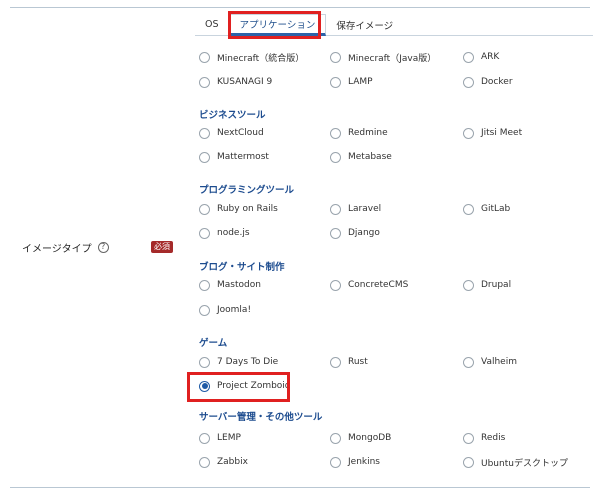 The image size is (600, 493). I want to click on highlight-box-tab, so click(274, 25).